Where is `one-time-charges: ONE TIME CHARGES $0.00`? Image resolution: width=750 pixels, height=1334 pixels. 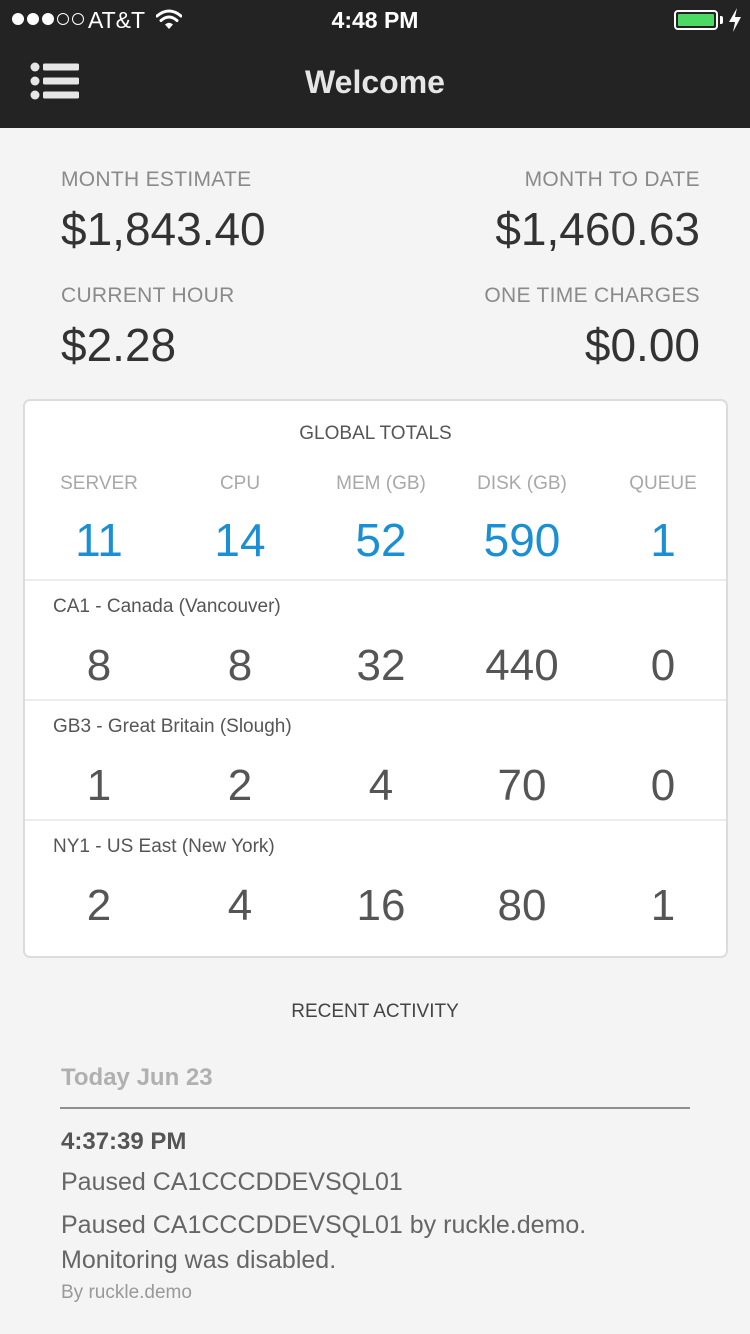 one-time-charges: ONE TIME CHARGES $0.00 is located at coordinates (592, 328).